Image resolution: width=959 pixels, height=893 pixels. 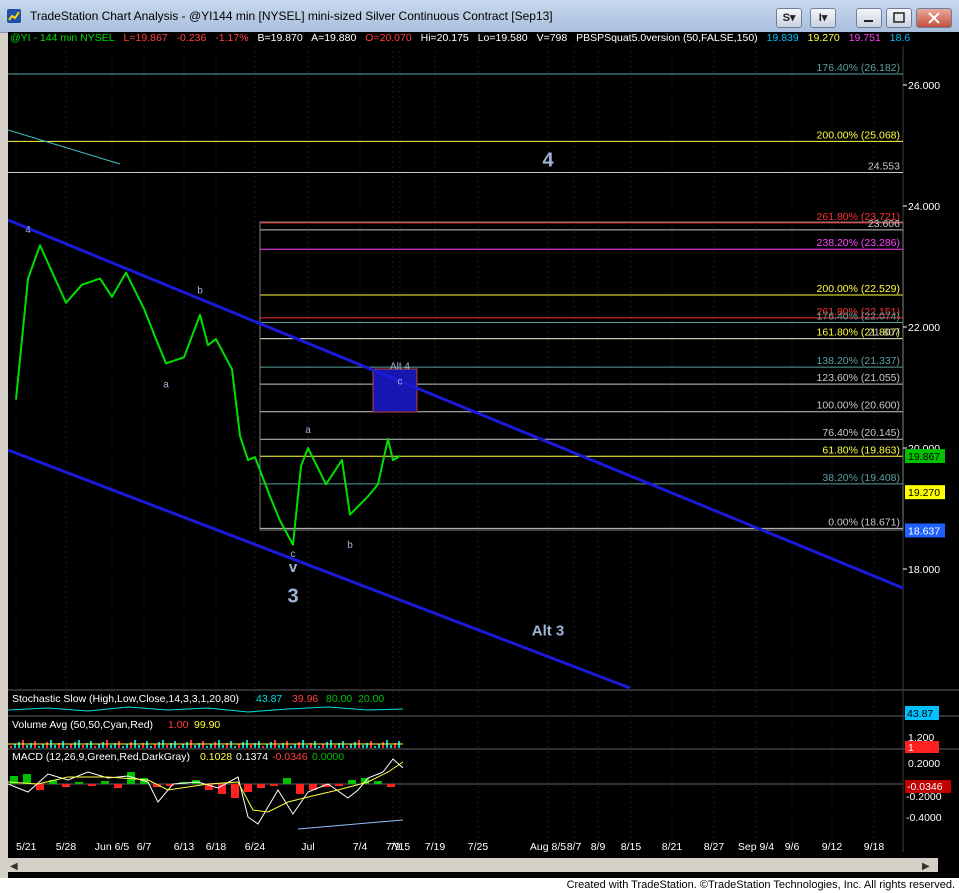 What do you see at coordinates (350, 545) in the screenshot?
I see `wave-label-7: b` at bounding box center [350, 545].